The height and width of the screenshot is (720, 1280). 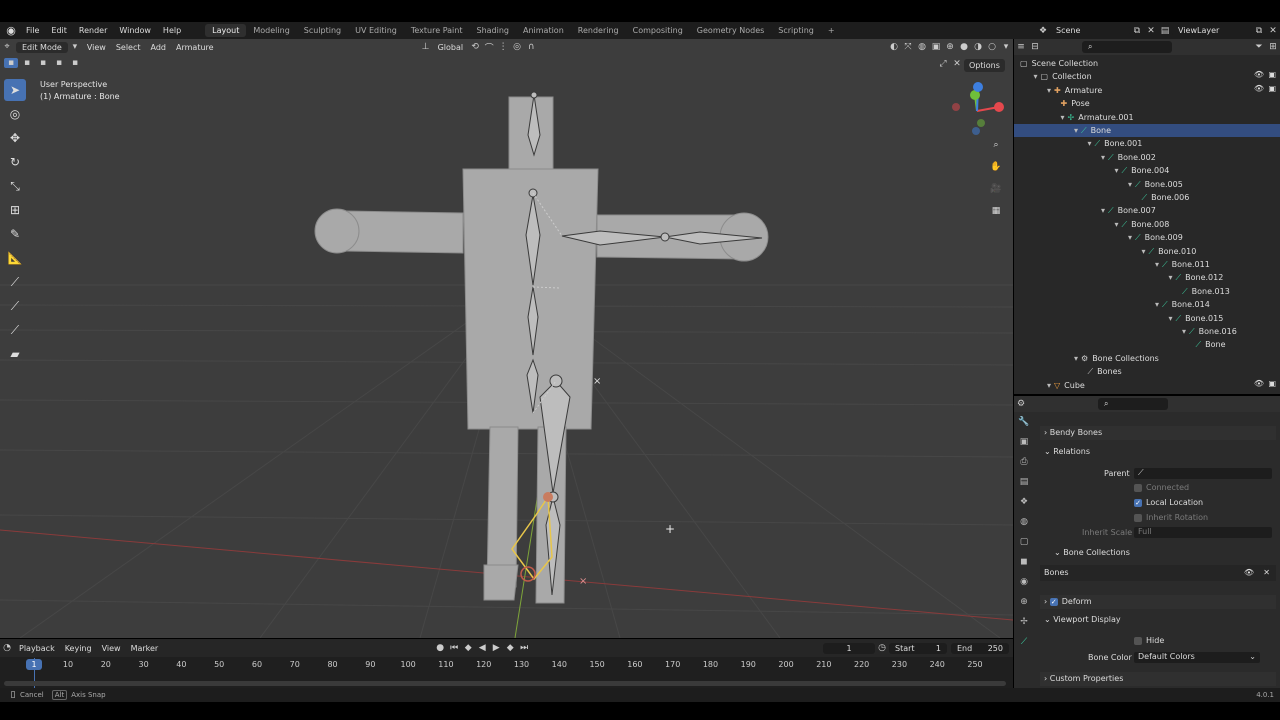 I want to click on viewport-display-section: ⌄ Viewport Display, so click(x=1082, y=619).